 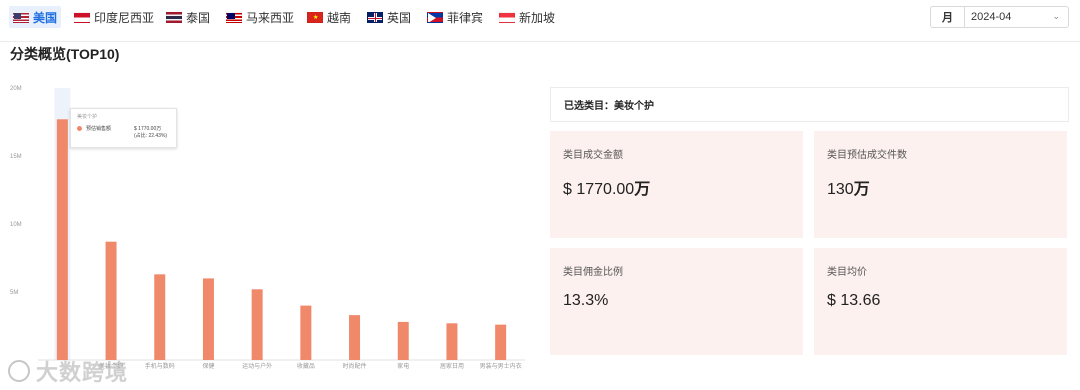 What do you see at coordinates (208, 366) in the screenshot?
I see `x-tick-label: 保健` at bounding box center [208, 366].